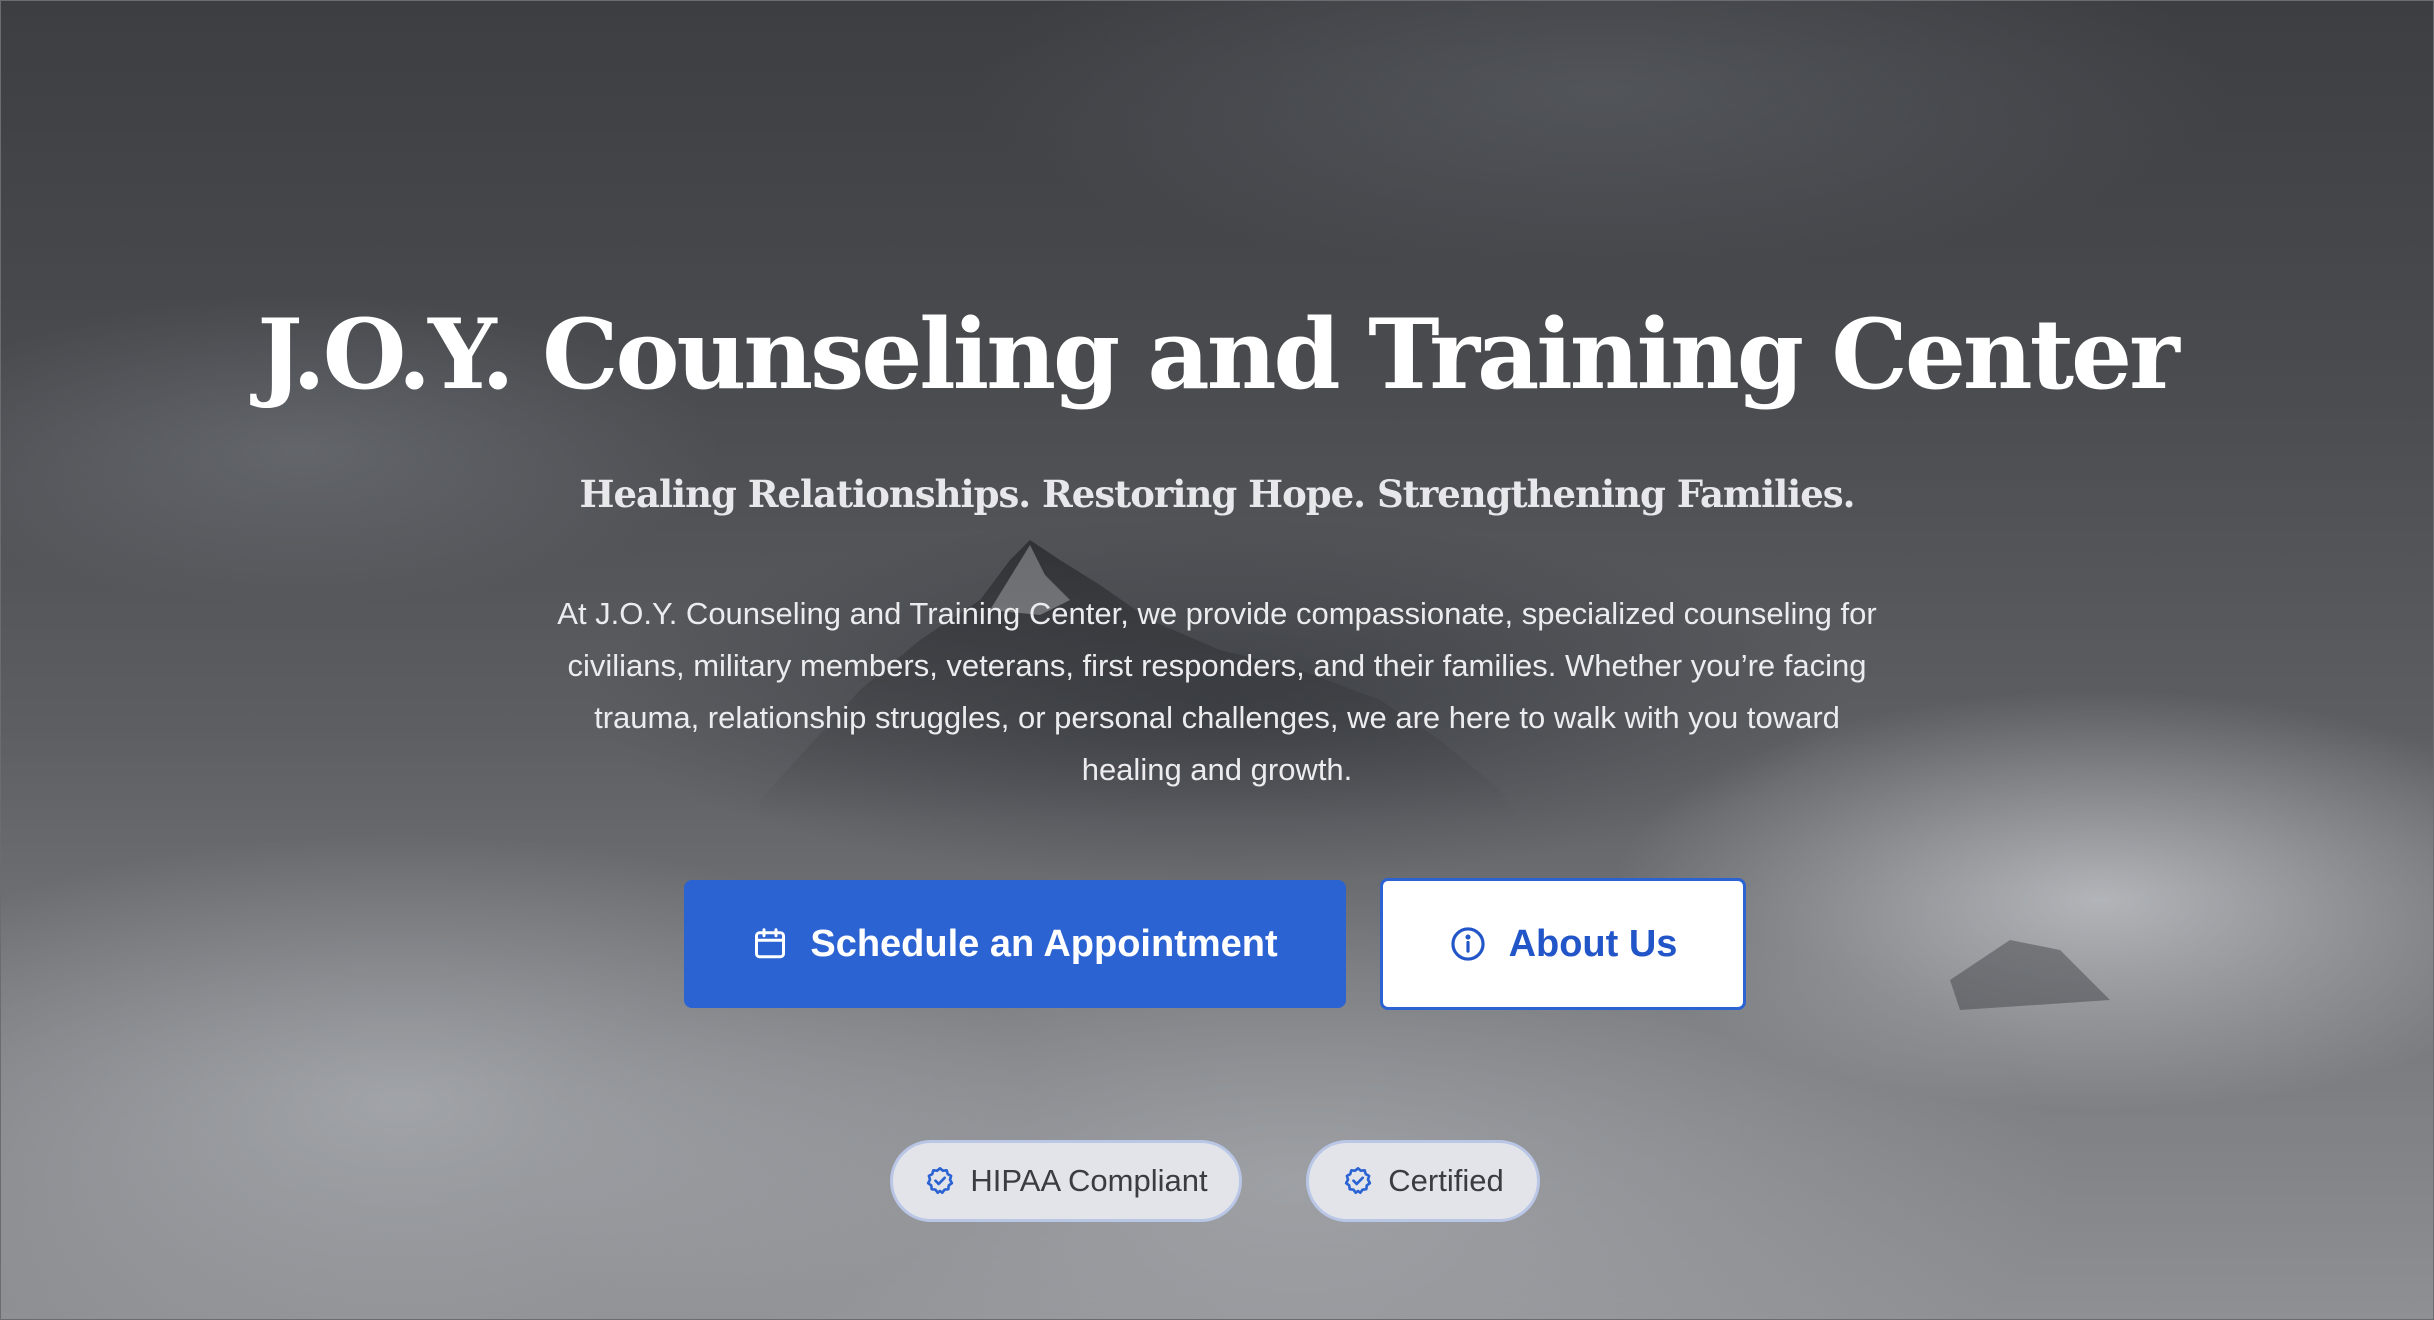  I want to click on certified-badge: Certified, so click(1423, 1181).